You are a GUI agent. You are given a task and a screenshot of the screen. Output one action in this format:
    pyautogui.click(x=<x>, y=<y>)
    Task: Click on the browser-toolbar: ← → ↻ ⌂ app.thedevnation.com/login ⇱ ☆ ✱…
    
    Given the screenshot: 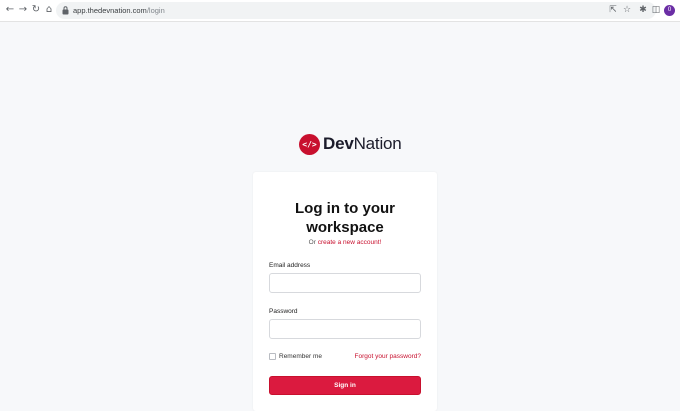 What is the action you would take?
    pyautogui.click(x=340, y=11)
    